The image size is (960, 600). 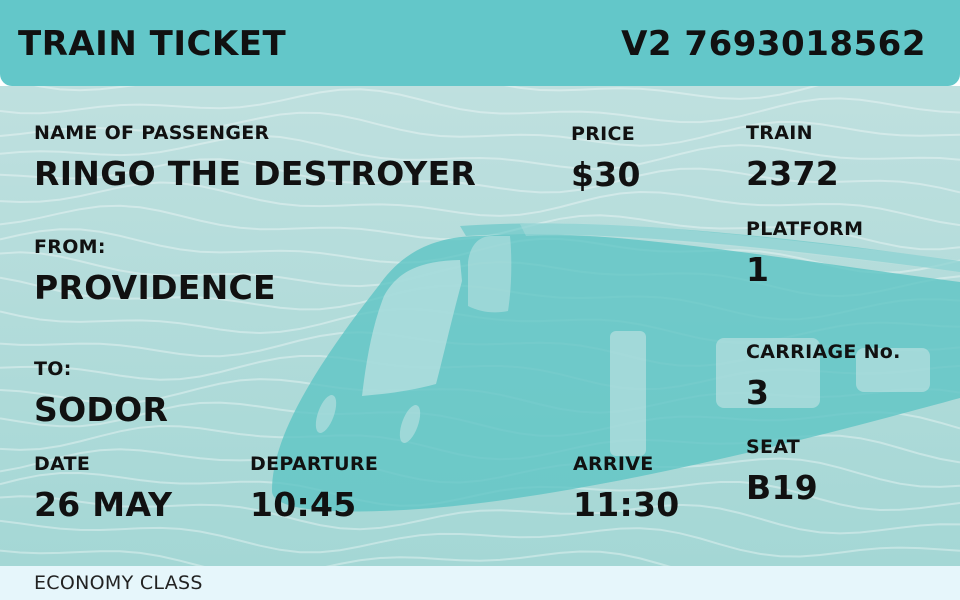 What do you see at coordinates (255, 173) in the screenshot?
I see `passenger-name: RINGO THE DESTROYER` at bounding box center [255, 173].